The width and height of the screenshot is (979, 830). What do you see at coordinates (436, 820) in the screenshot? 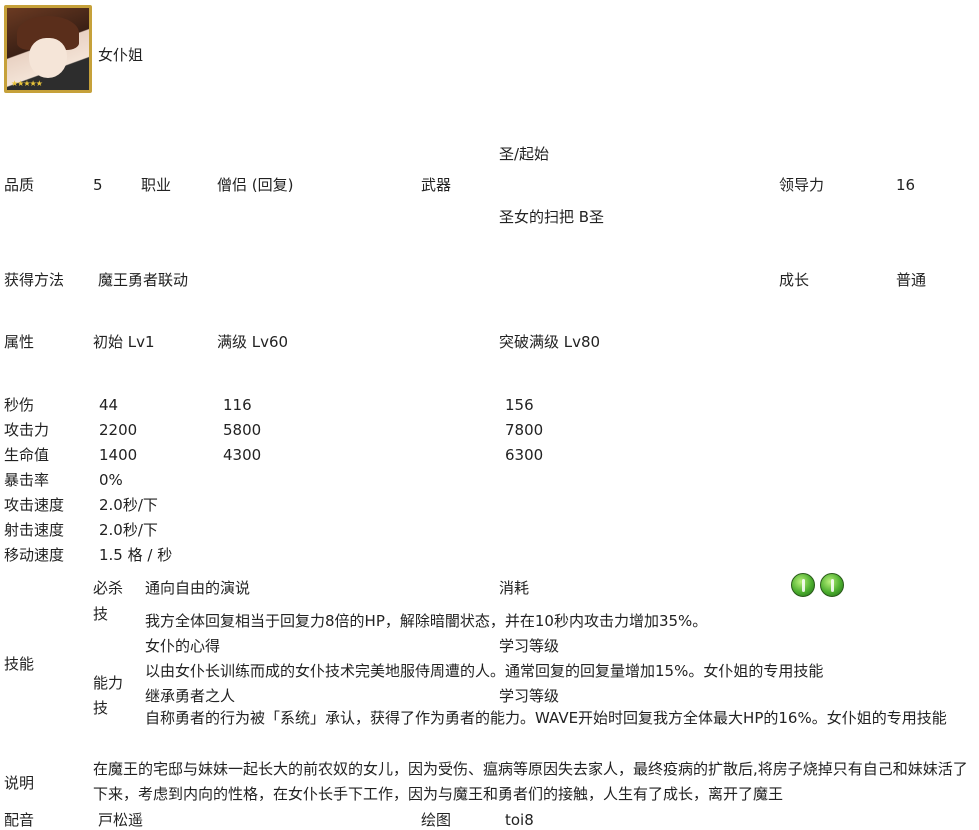
I see `art-label: 绘图` at bounding box center [436, 820].